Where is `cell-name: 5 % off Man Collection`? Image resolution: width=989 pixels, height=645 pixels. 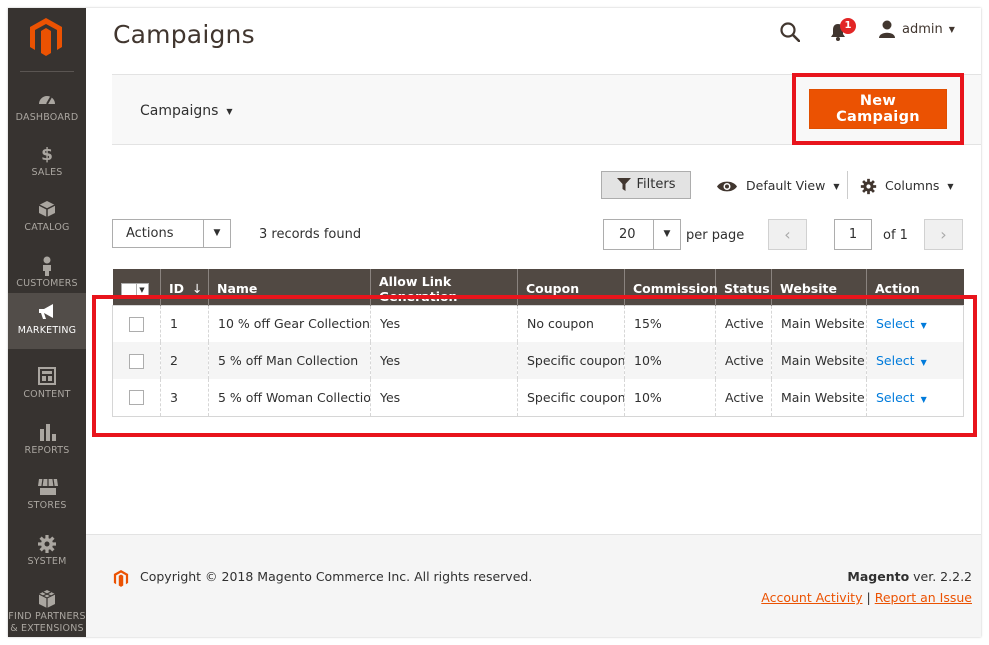
cell-name: 5 % off Man Collection is located at coordinates (289, 360).